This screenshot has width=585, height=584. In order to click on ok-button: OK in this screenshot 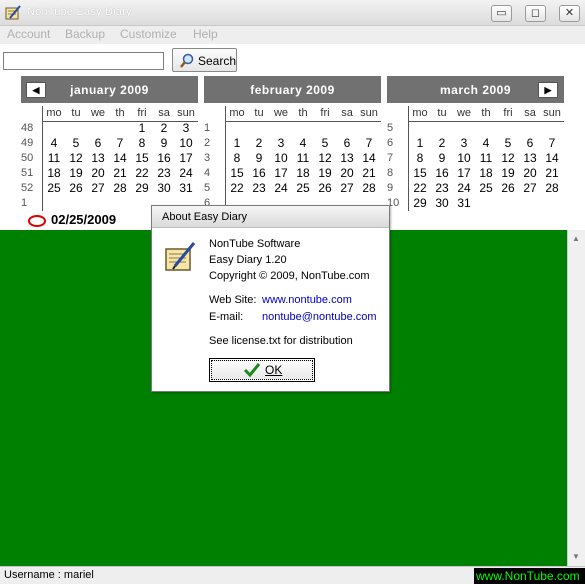, I will do `click(262, 370)`.